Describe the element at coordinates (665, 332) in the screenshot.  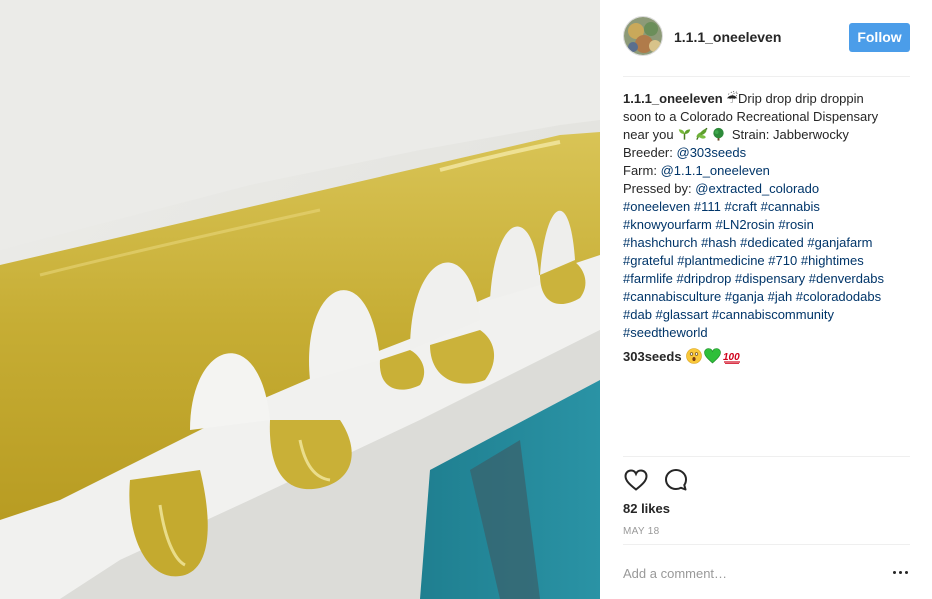
I see `hashtag-link: #seedtheworld` at that location.